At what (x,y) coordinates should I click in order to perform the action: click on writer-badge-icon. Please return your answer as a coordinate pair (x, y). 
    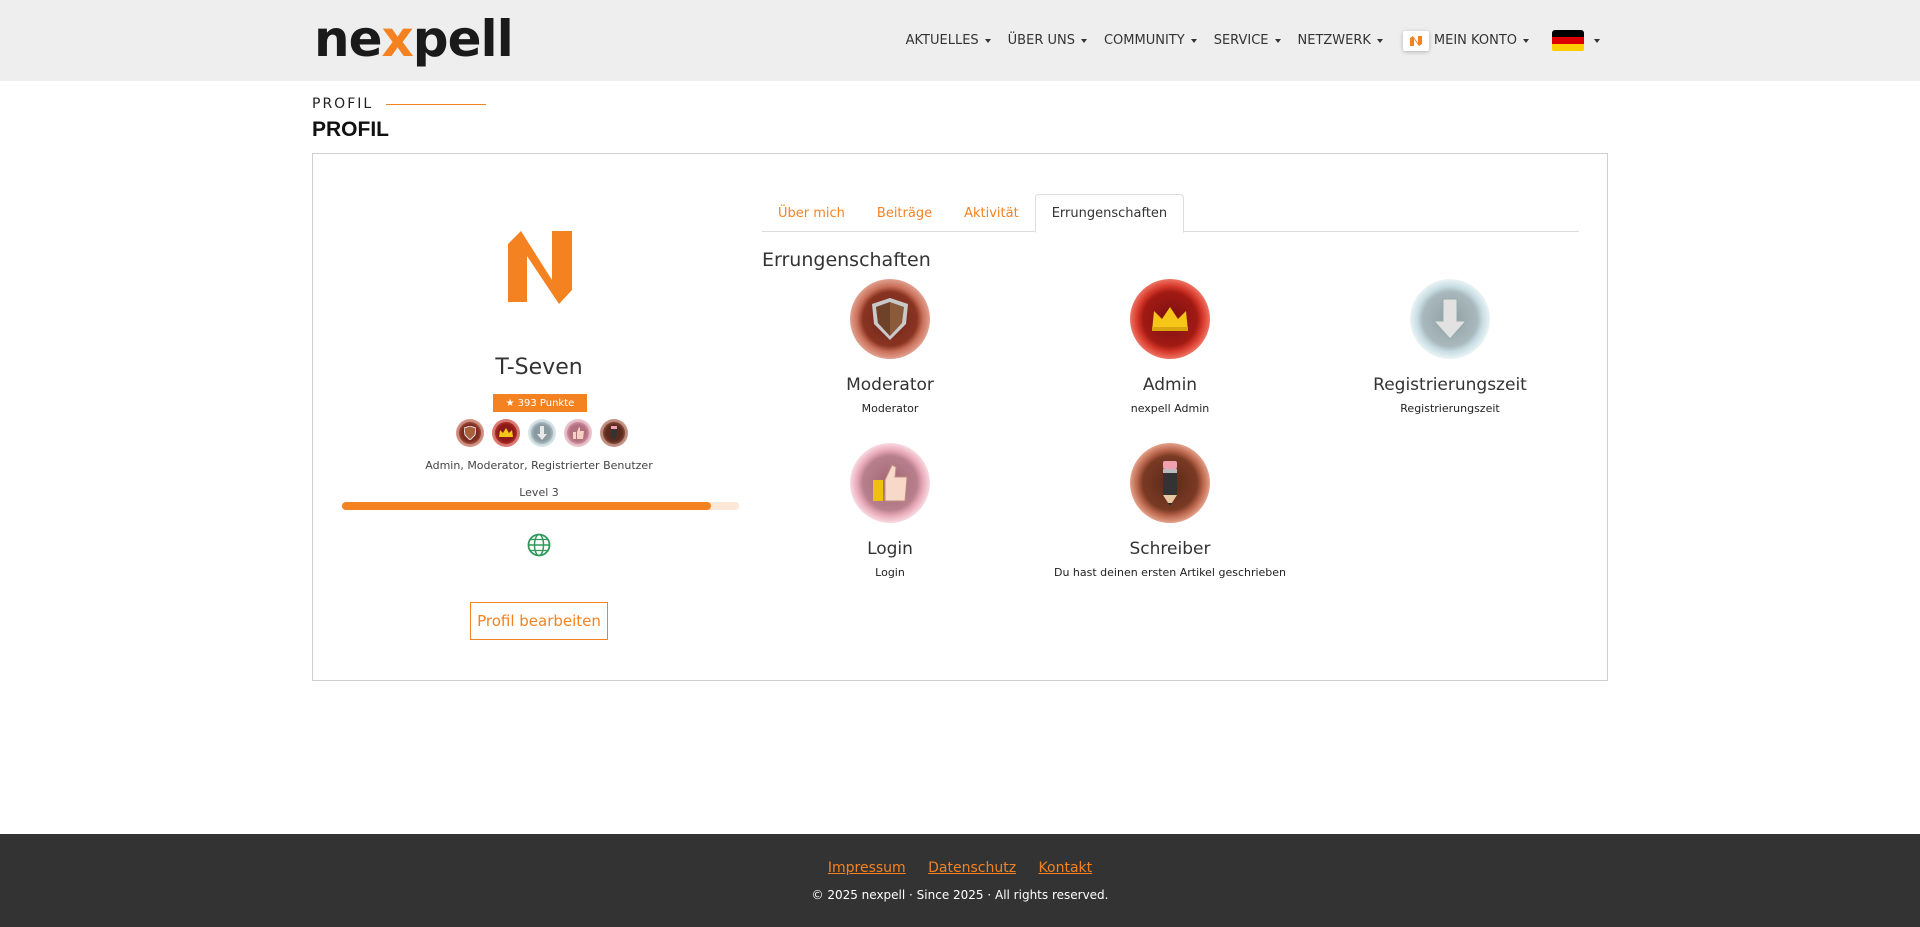
    Looking at the image, I should click on (614, 433).